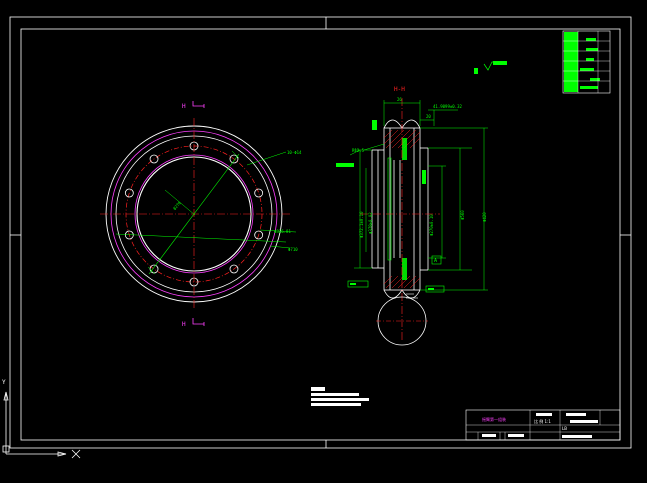  Describe the element at coordinates (41, 419) in the screenshot. I see `ucs-icon: Y` at that location.